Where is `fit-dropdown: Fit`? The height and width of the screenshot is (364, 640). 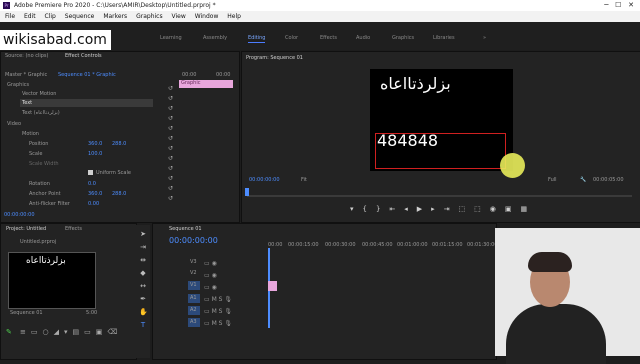 fit-dropdown: Fit is located at coordinates (304, 180).